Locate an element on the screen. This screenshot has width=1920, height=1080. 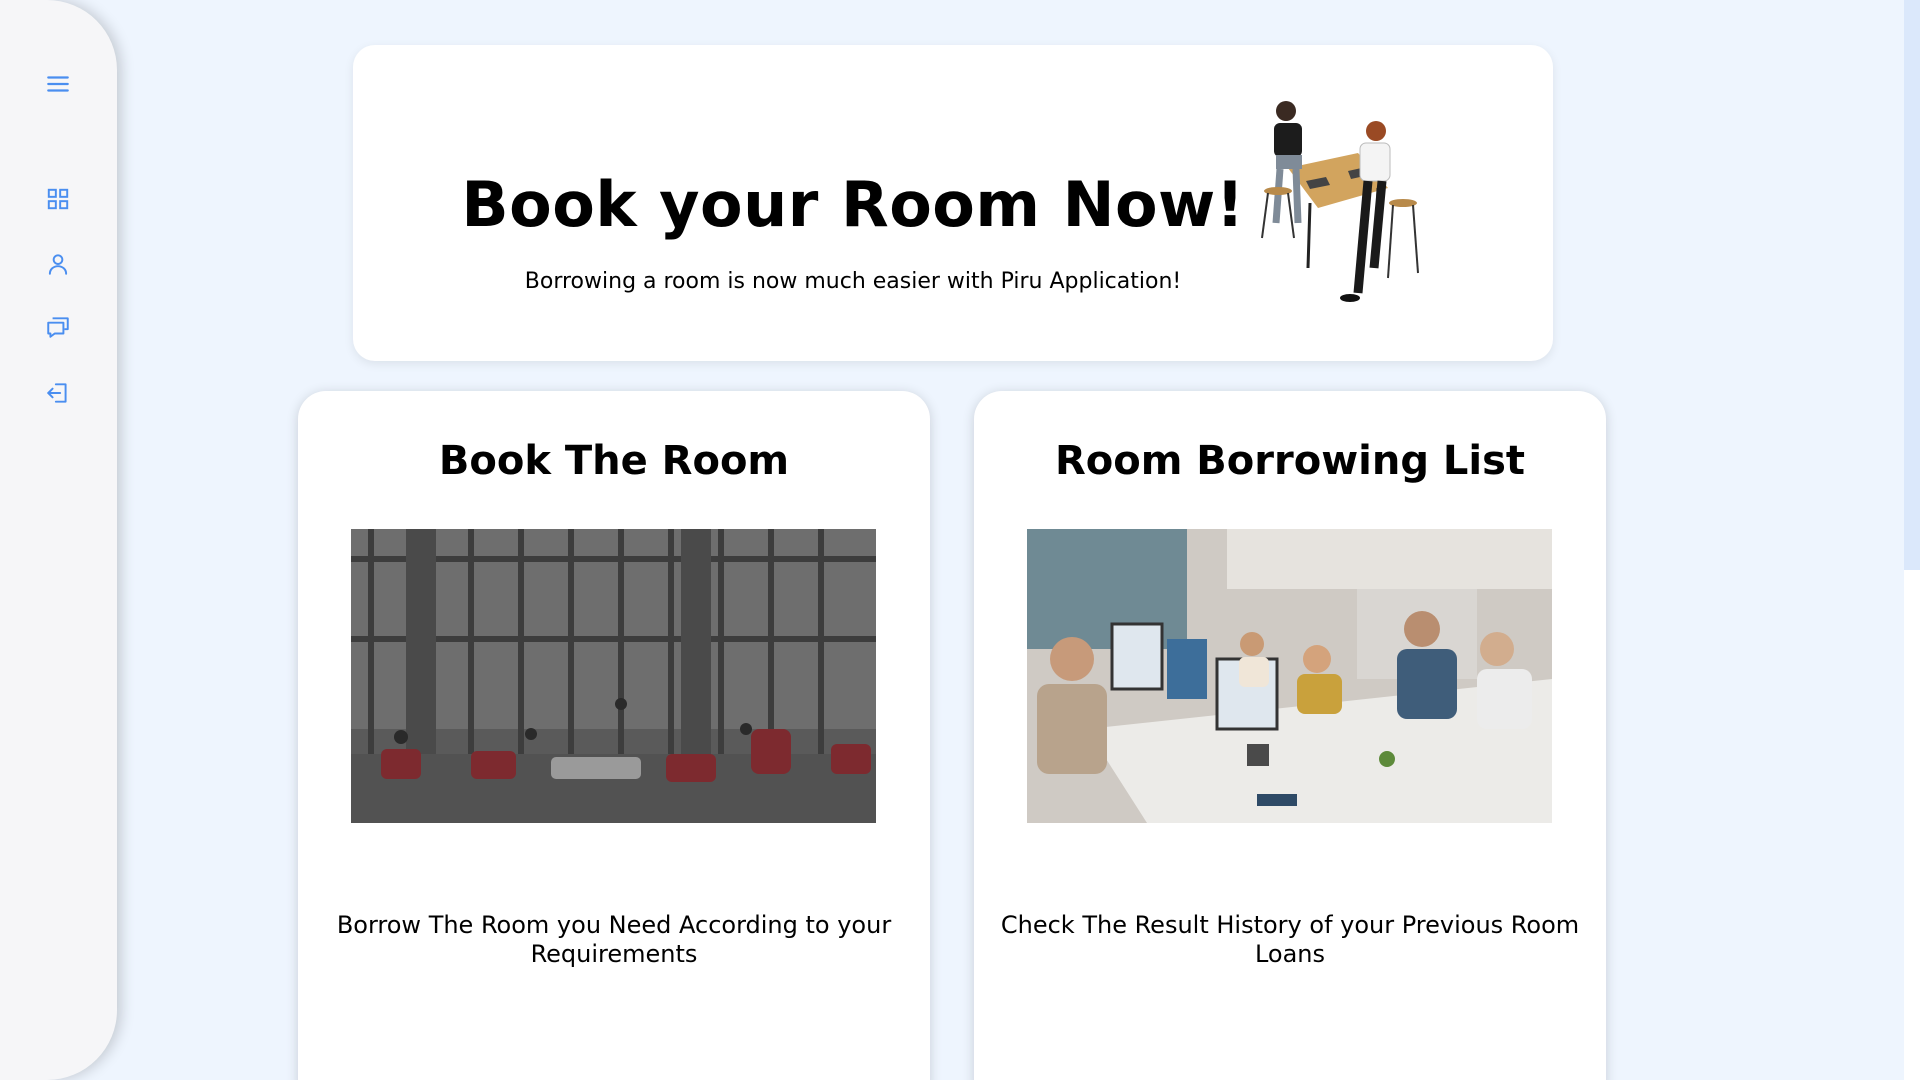
menu-icon is located at coordinates (58, 84).